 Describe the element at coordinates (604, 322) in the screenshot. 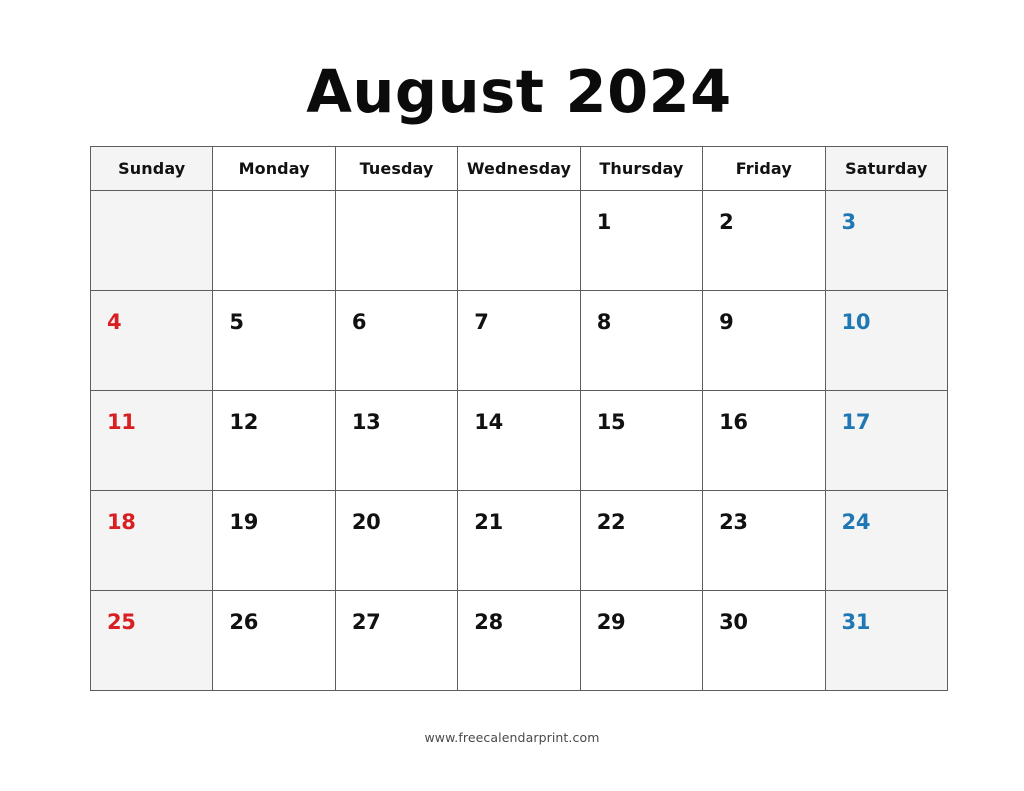

I see `day-number: 8` at that location.